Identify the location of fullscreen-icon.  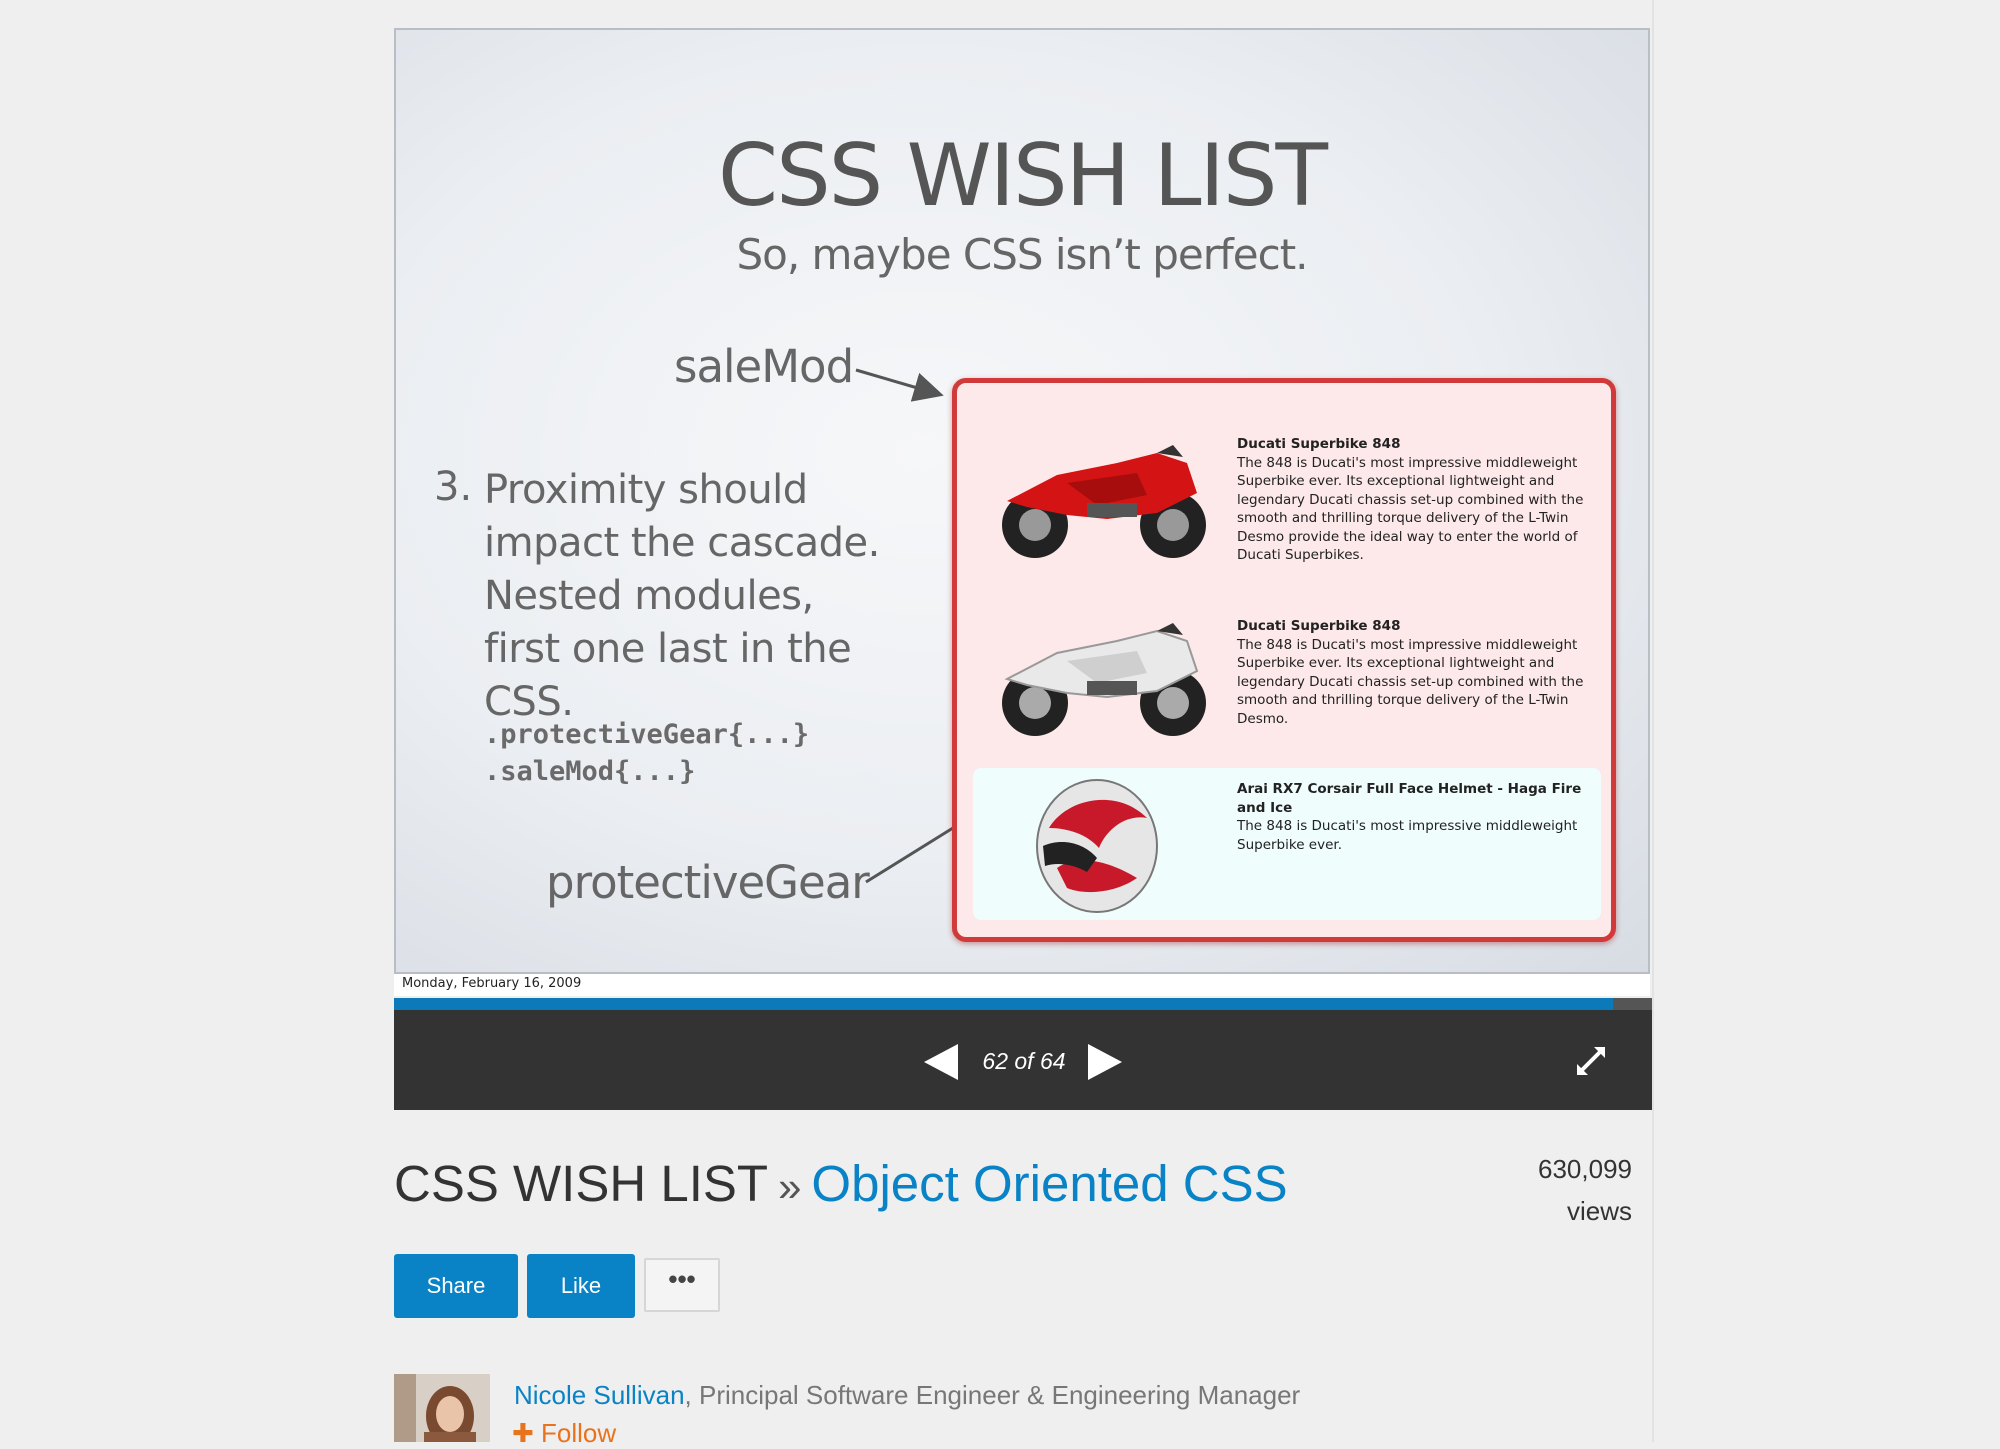
(1591, 1061).